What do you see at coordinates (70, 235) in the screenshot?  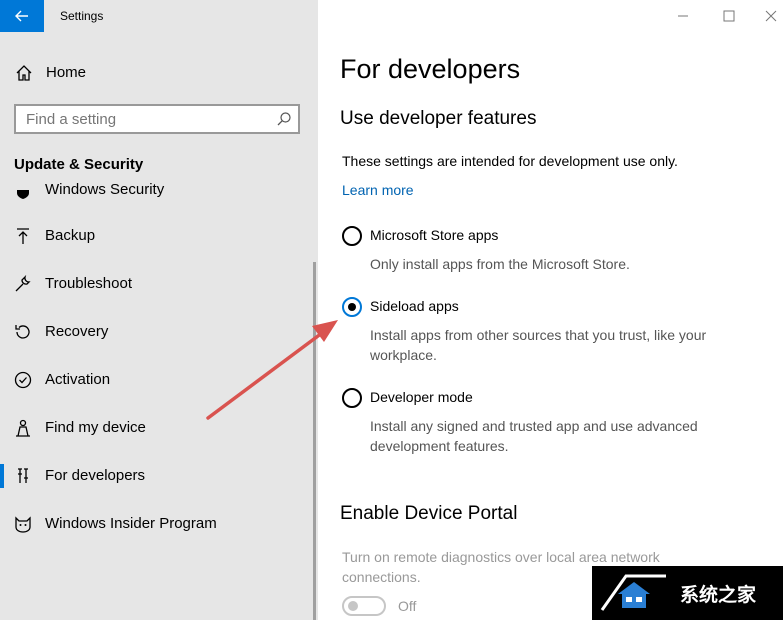 I see `sidebar-item-label: Backup` at bounding box center [70, 235].